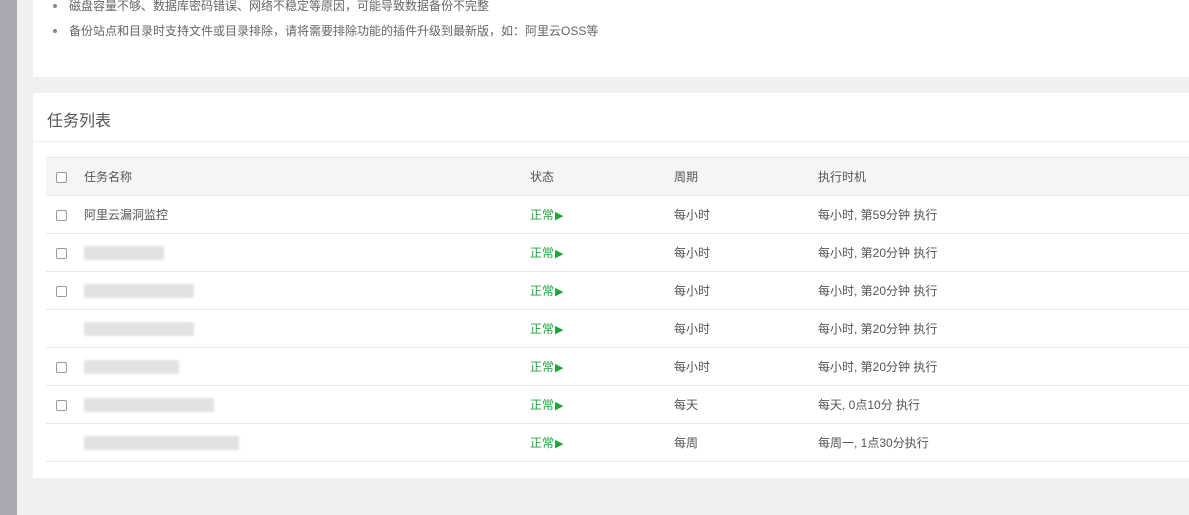  What do you see at coordinates (746, 404) in the screenshot?
I see `task-period: 每天` at bounding box center [746, 404].